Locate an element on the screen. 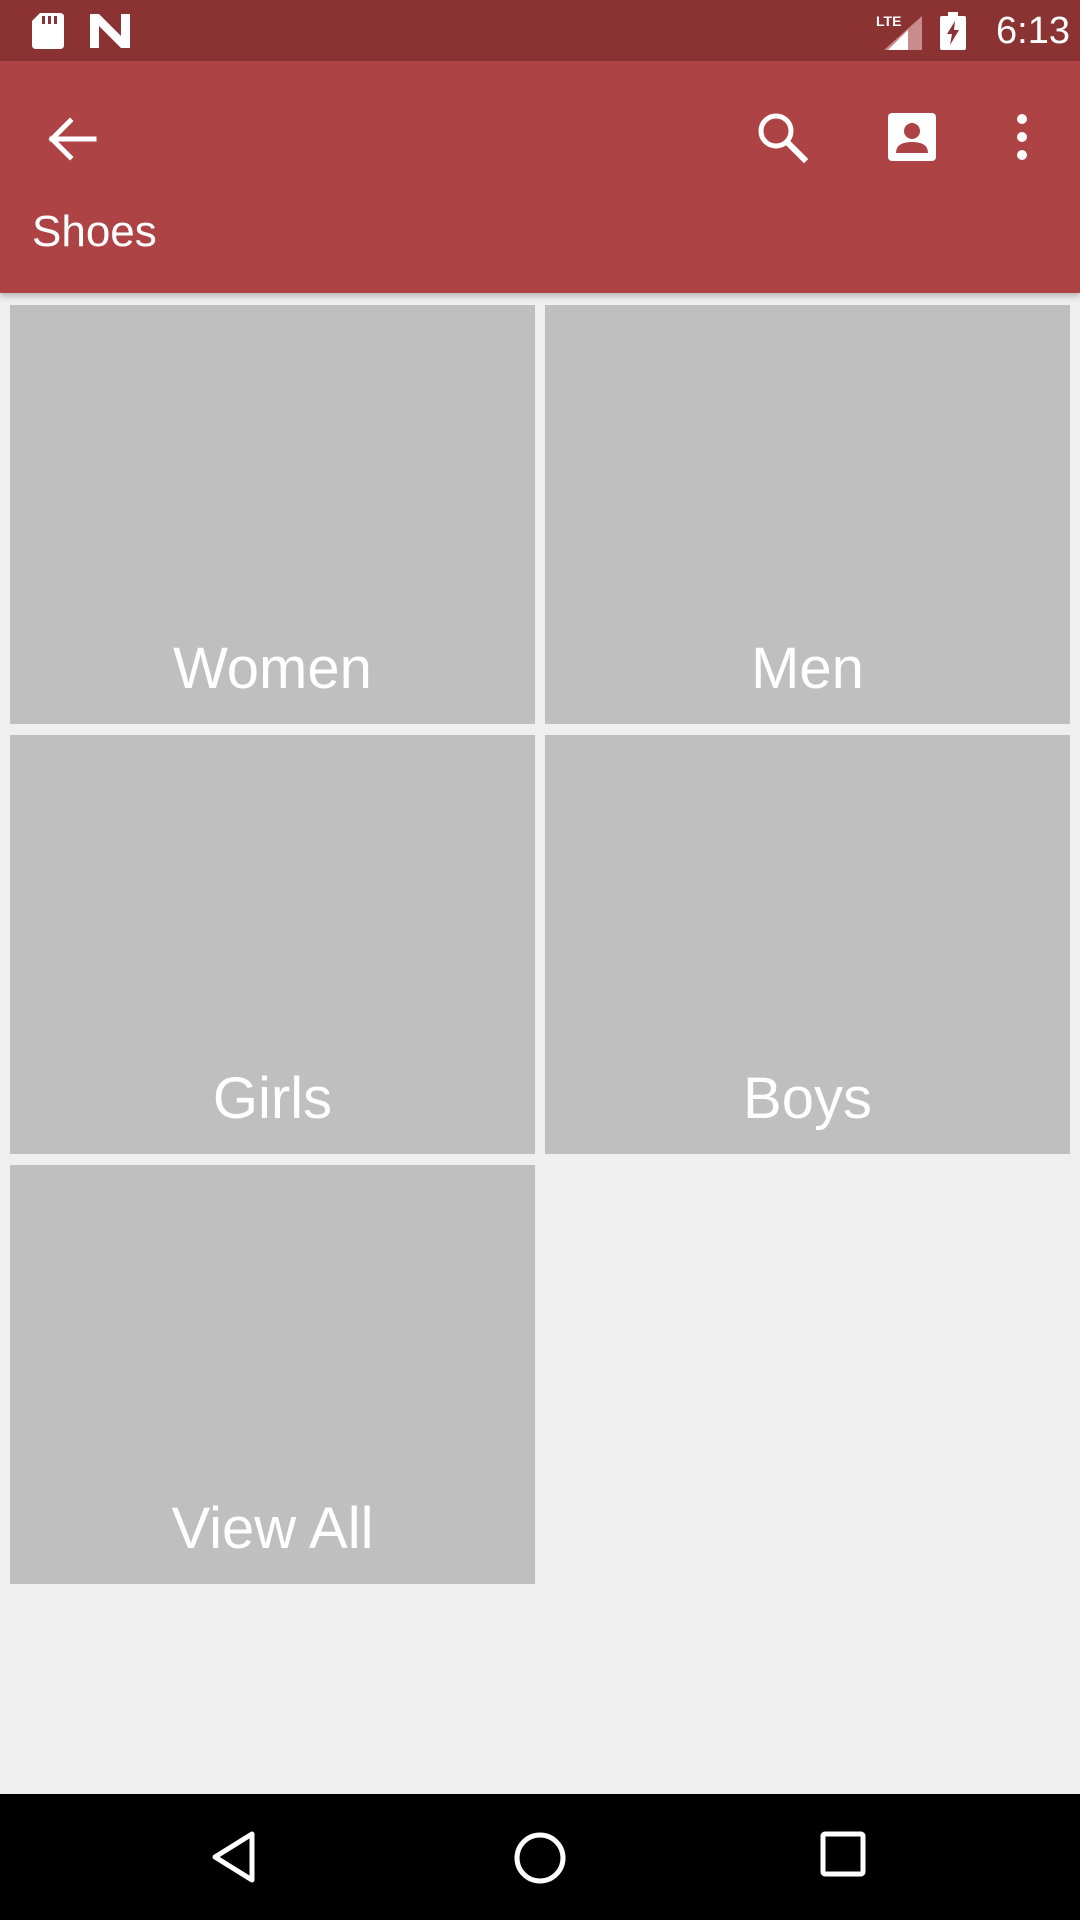  category-tile-boys: Boys is located at coordinates (807, 944).